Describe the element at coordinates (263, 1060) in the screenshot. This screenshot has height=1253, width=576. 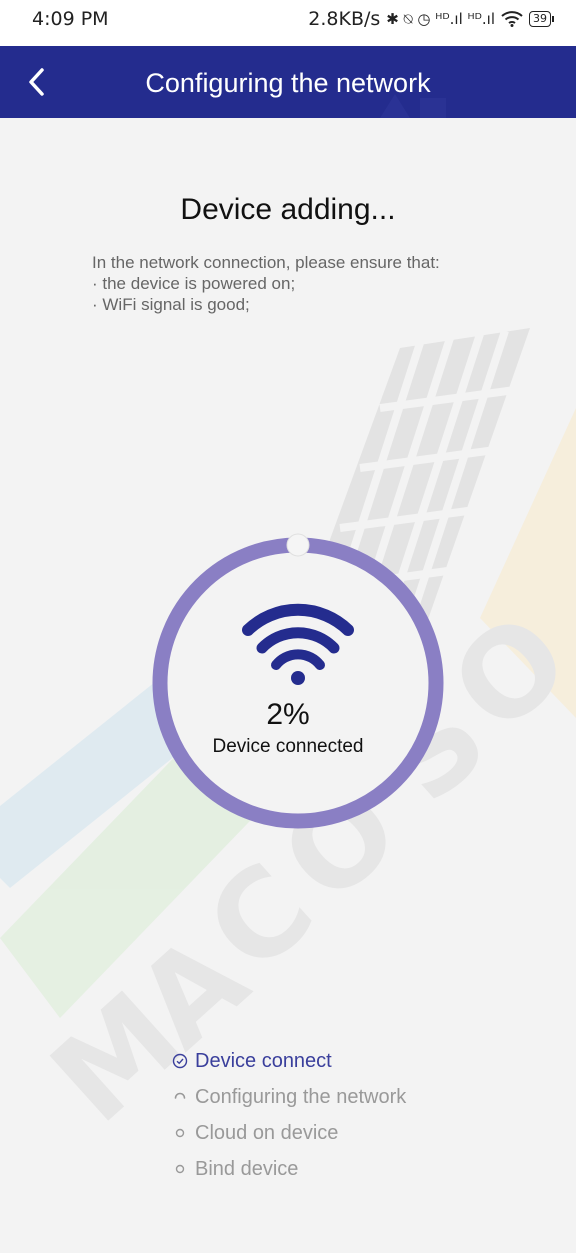
I see `step-label: Device connect` at that location.